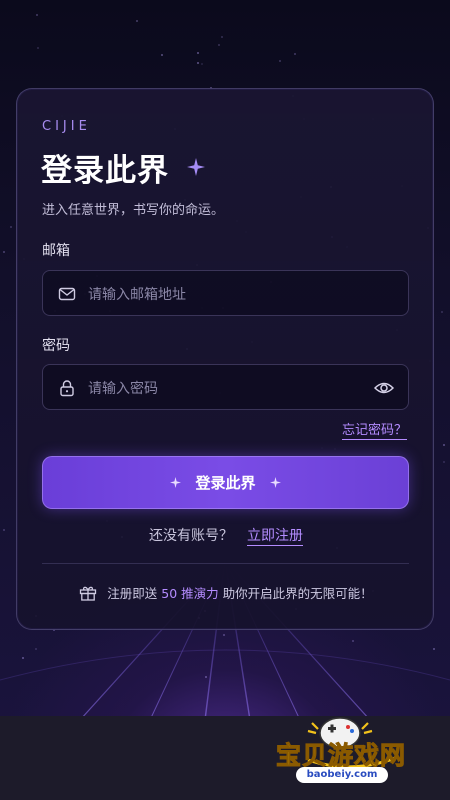 This screenshot has height=800, width=450. I want to click on register-row: 还没有账号？ 立即注册, so click(226, 535).